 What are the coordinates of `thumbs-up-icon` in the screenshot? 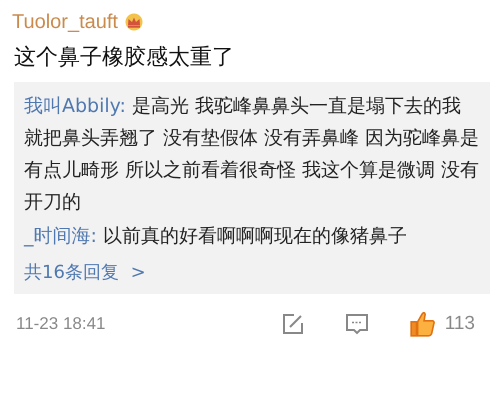 It's located at (422, 324).